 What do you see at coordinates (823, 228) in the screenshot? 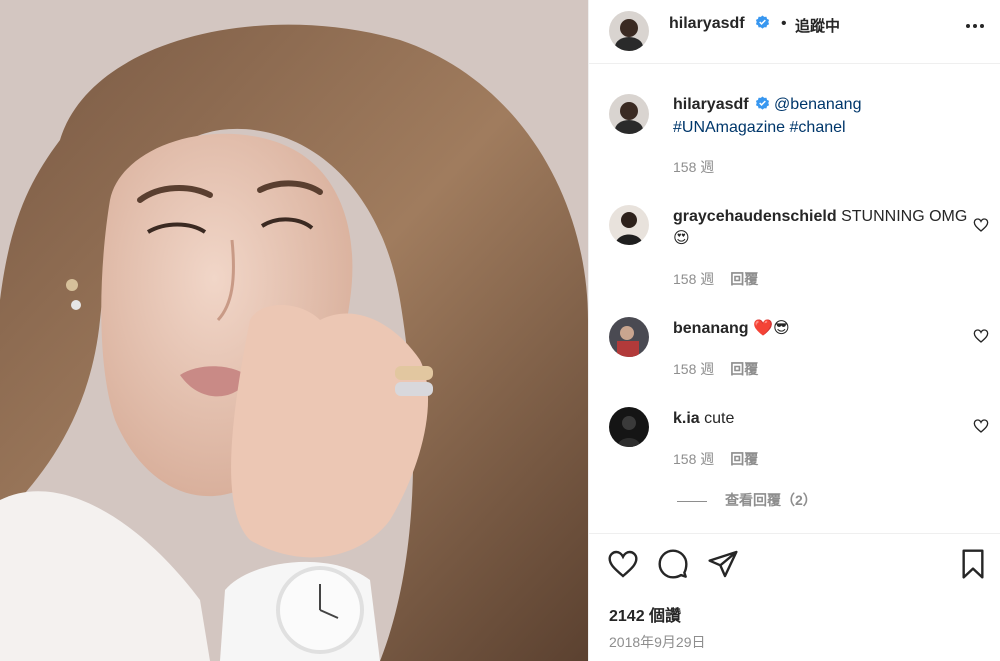
I see `comment: graycehaudenschield STUNNING OMG😍` at bounding box center [823, 228].